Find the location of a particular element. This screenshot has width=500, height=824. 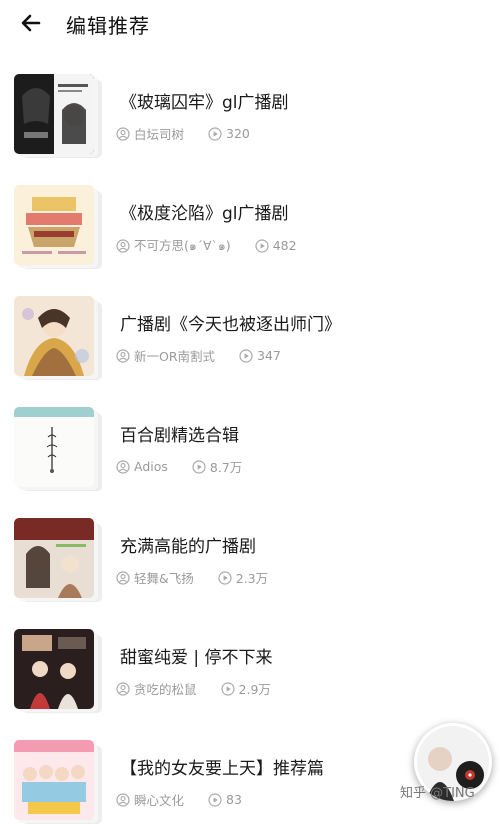

top-bar: 编辑推荐 is located at coordinates (250, 23).